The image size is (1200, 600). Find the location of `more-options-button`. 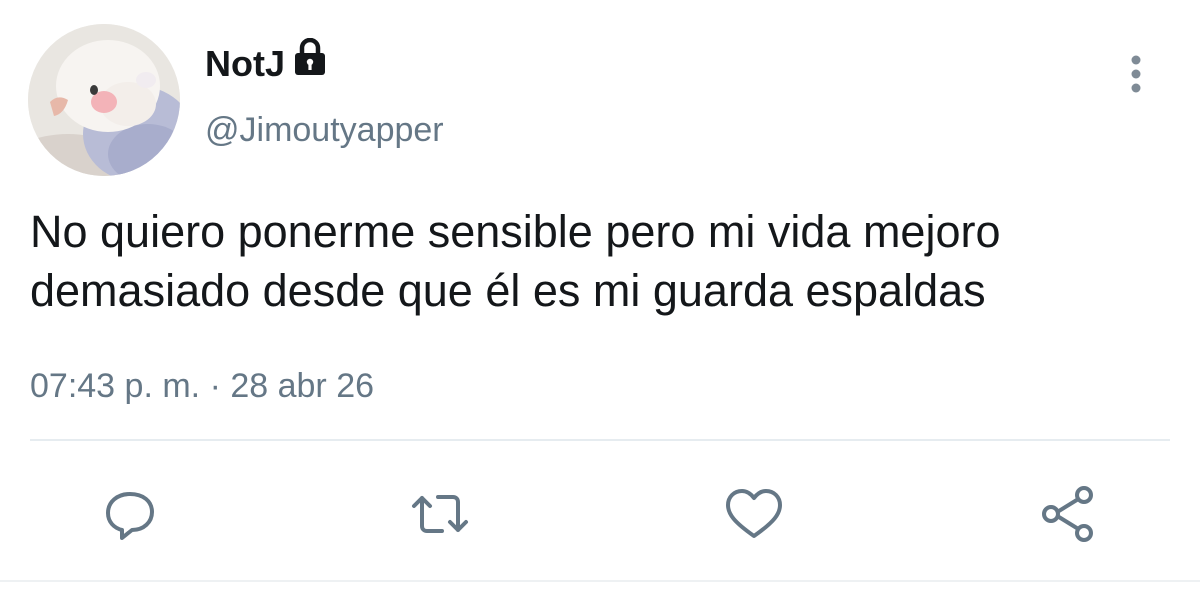

more-options-button is located at coordinates (1136, 74).